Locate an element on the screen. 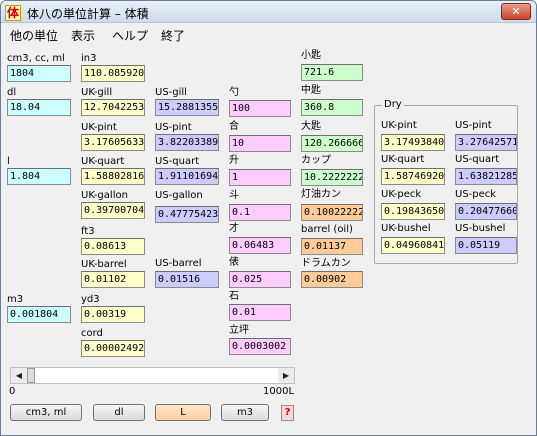  window-title: 体八の単位計算 – 体積 is located at coordinates (88, 14).